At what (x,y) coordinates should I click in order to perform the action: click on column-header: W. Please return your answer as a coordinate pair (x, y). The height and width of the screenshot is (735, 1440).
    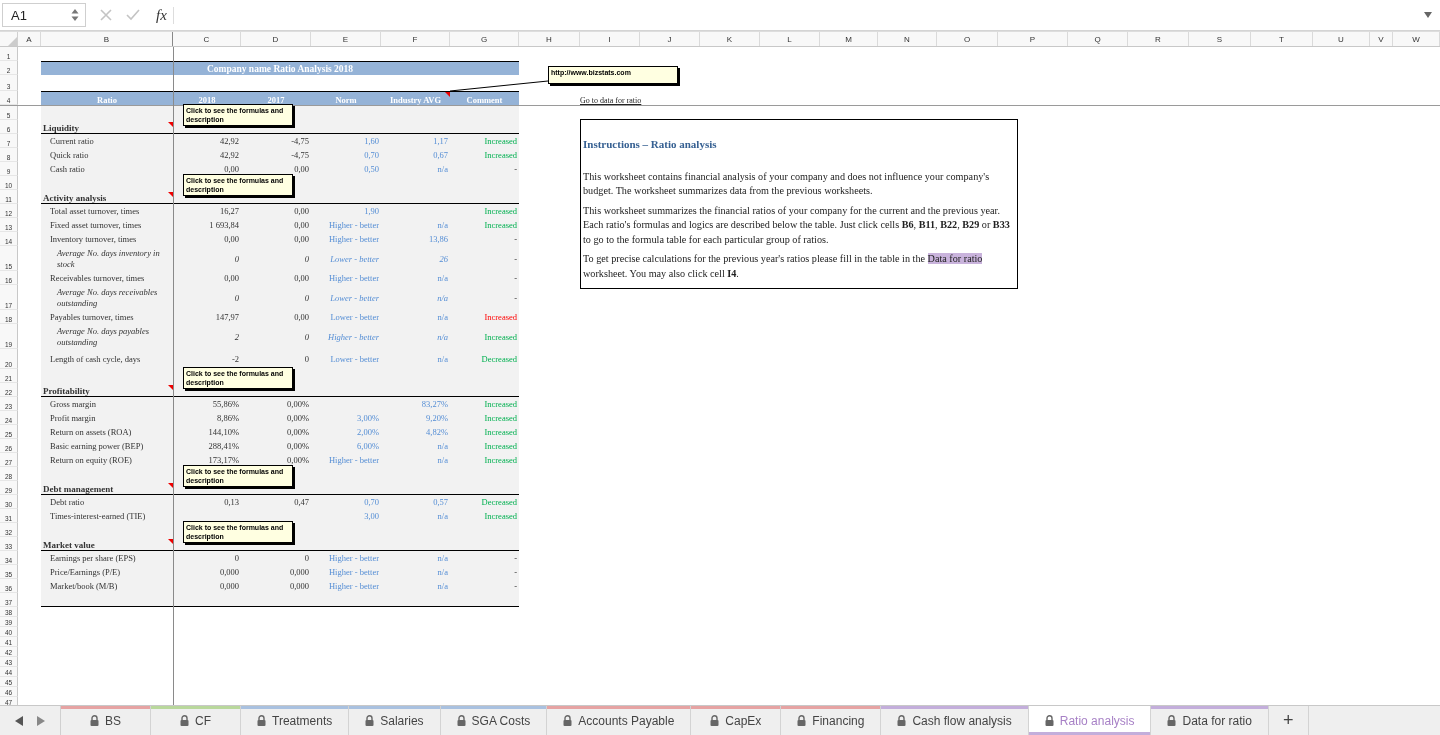
    Looking at the image, I should click on (1416, 39).